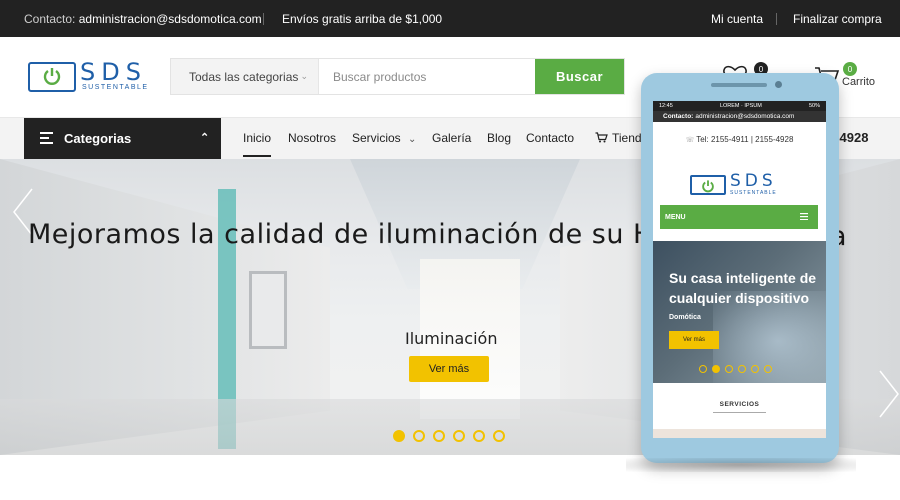 The width and height of the screenshot is (900, 500). I want to click on mobile-hero-line1: Su casa inteligente de, so click(743, 278).